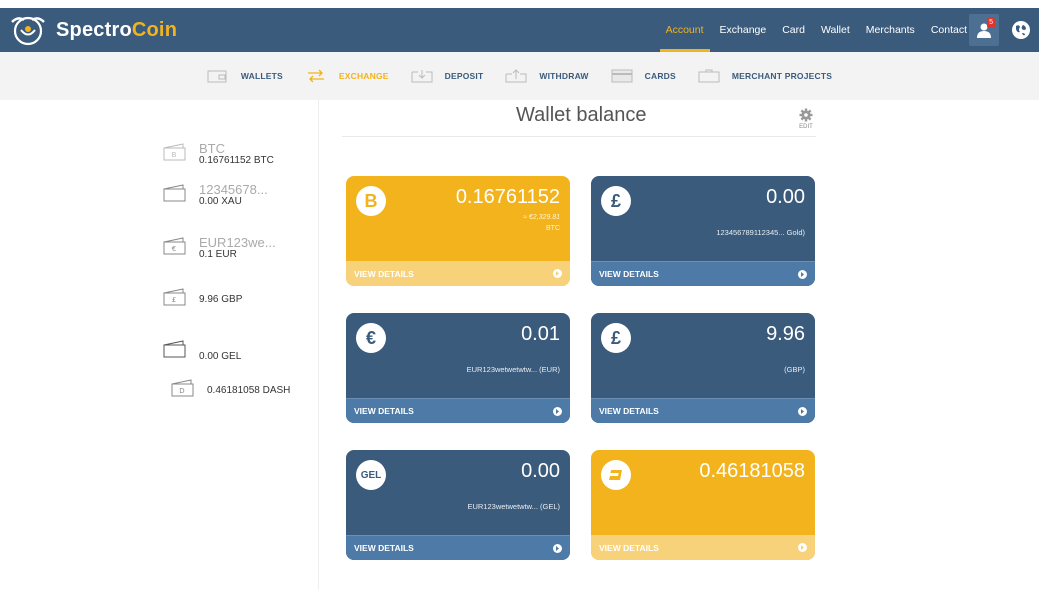  Describe the element at coordinates (890, 30) in the screenshot. I see `nav-merchants: Merchants` at that location.